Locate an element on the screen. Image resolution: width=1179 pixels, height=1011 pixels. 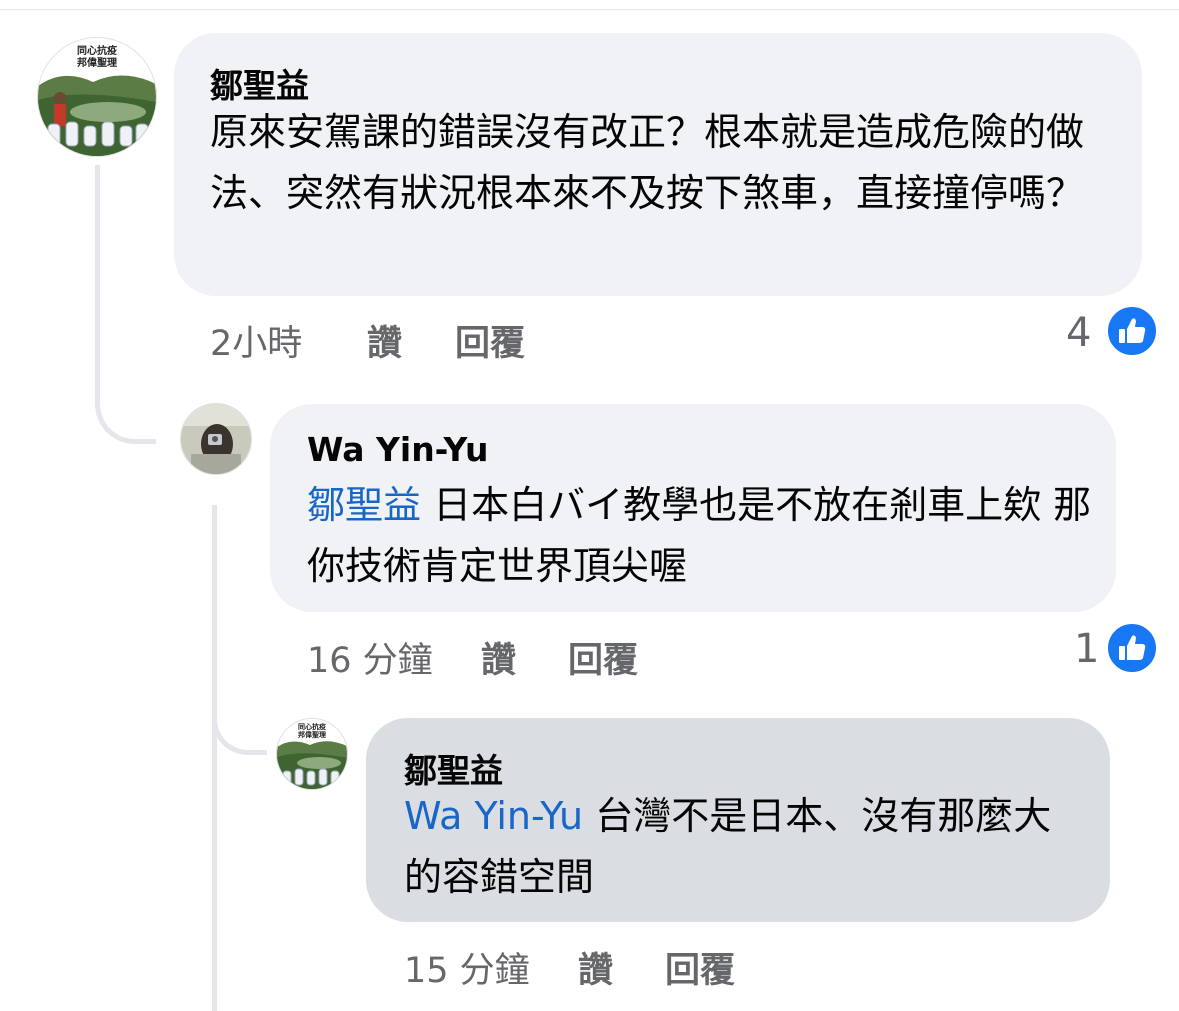
comment-text: 鄒聖益 日本白バイ教學也是不放在剎車上欸 那你技術肯定世界頂尖喔 is located at coordinates (702, 536).